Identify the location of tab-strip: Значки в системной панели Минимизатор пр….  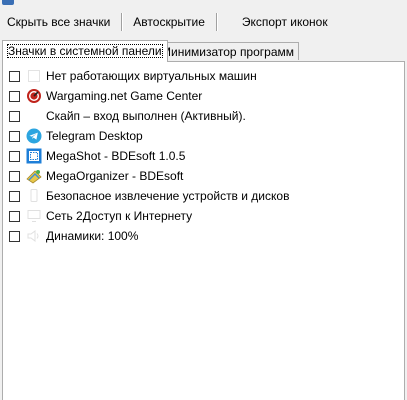
(203, 51).